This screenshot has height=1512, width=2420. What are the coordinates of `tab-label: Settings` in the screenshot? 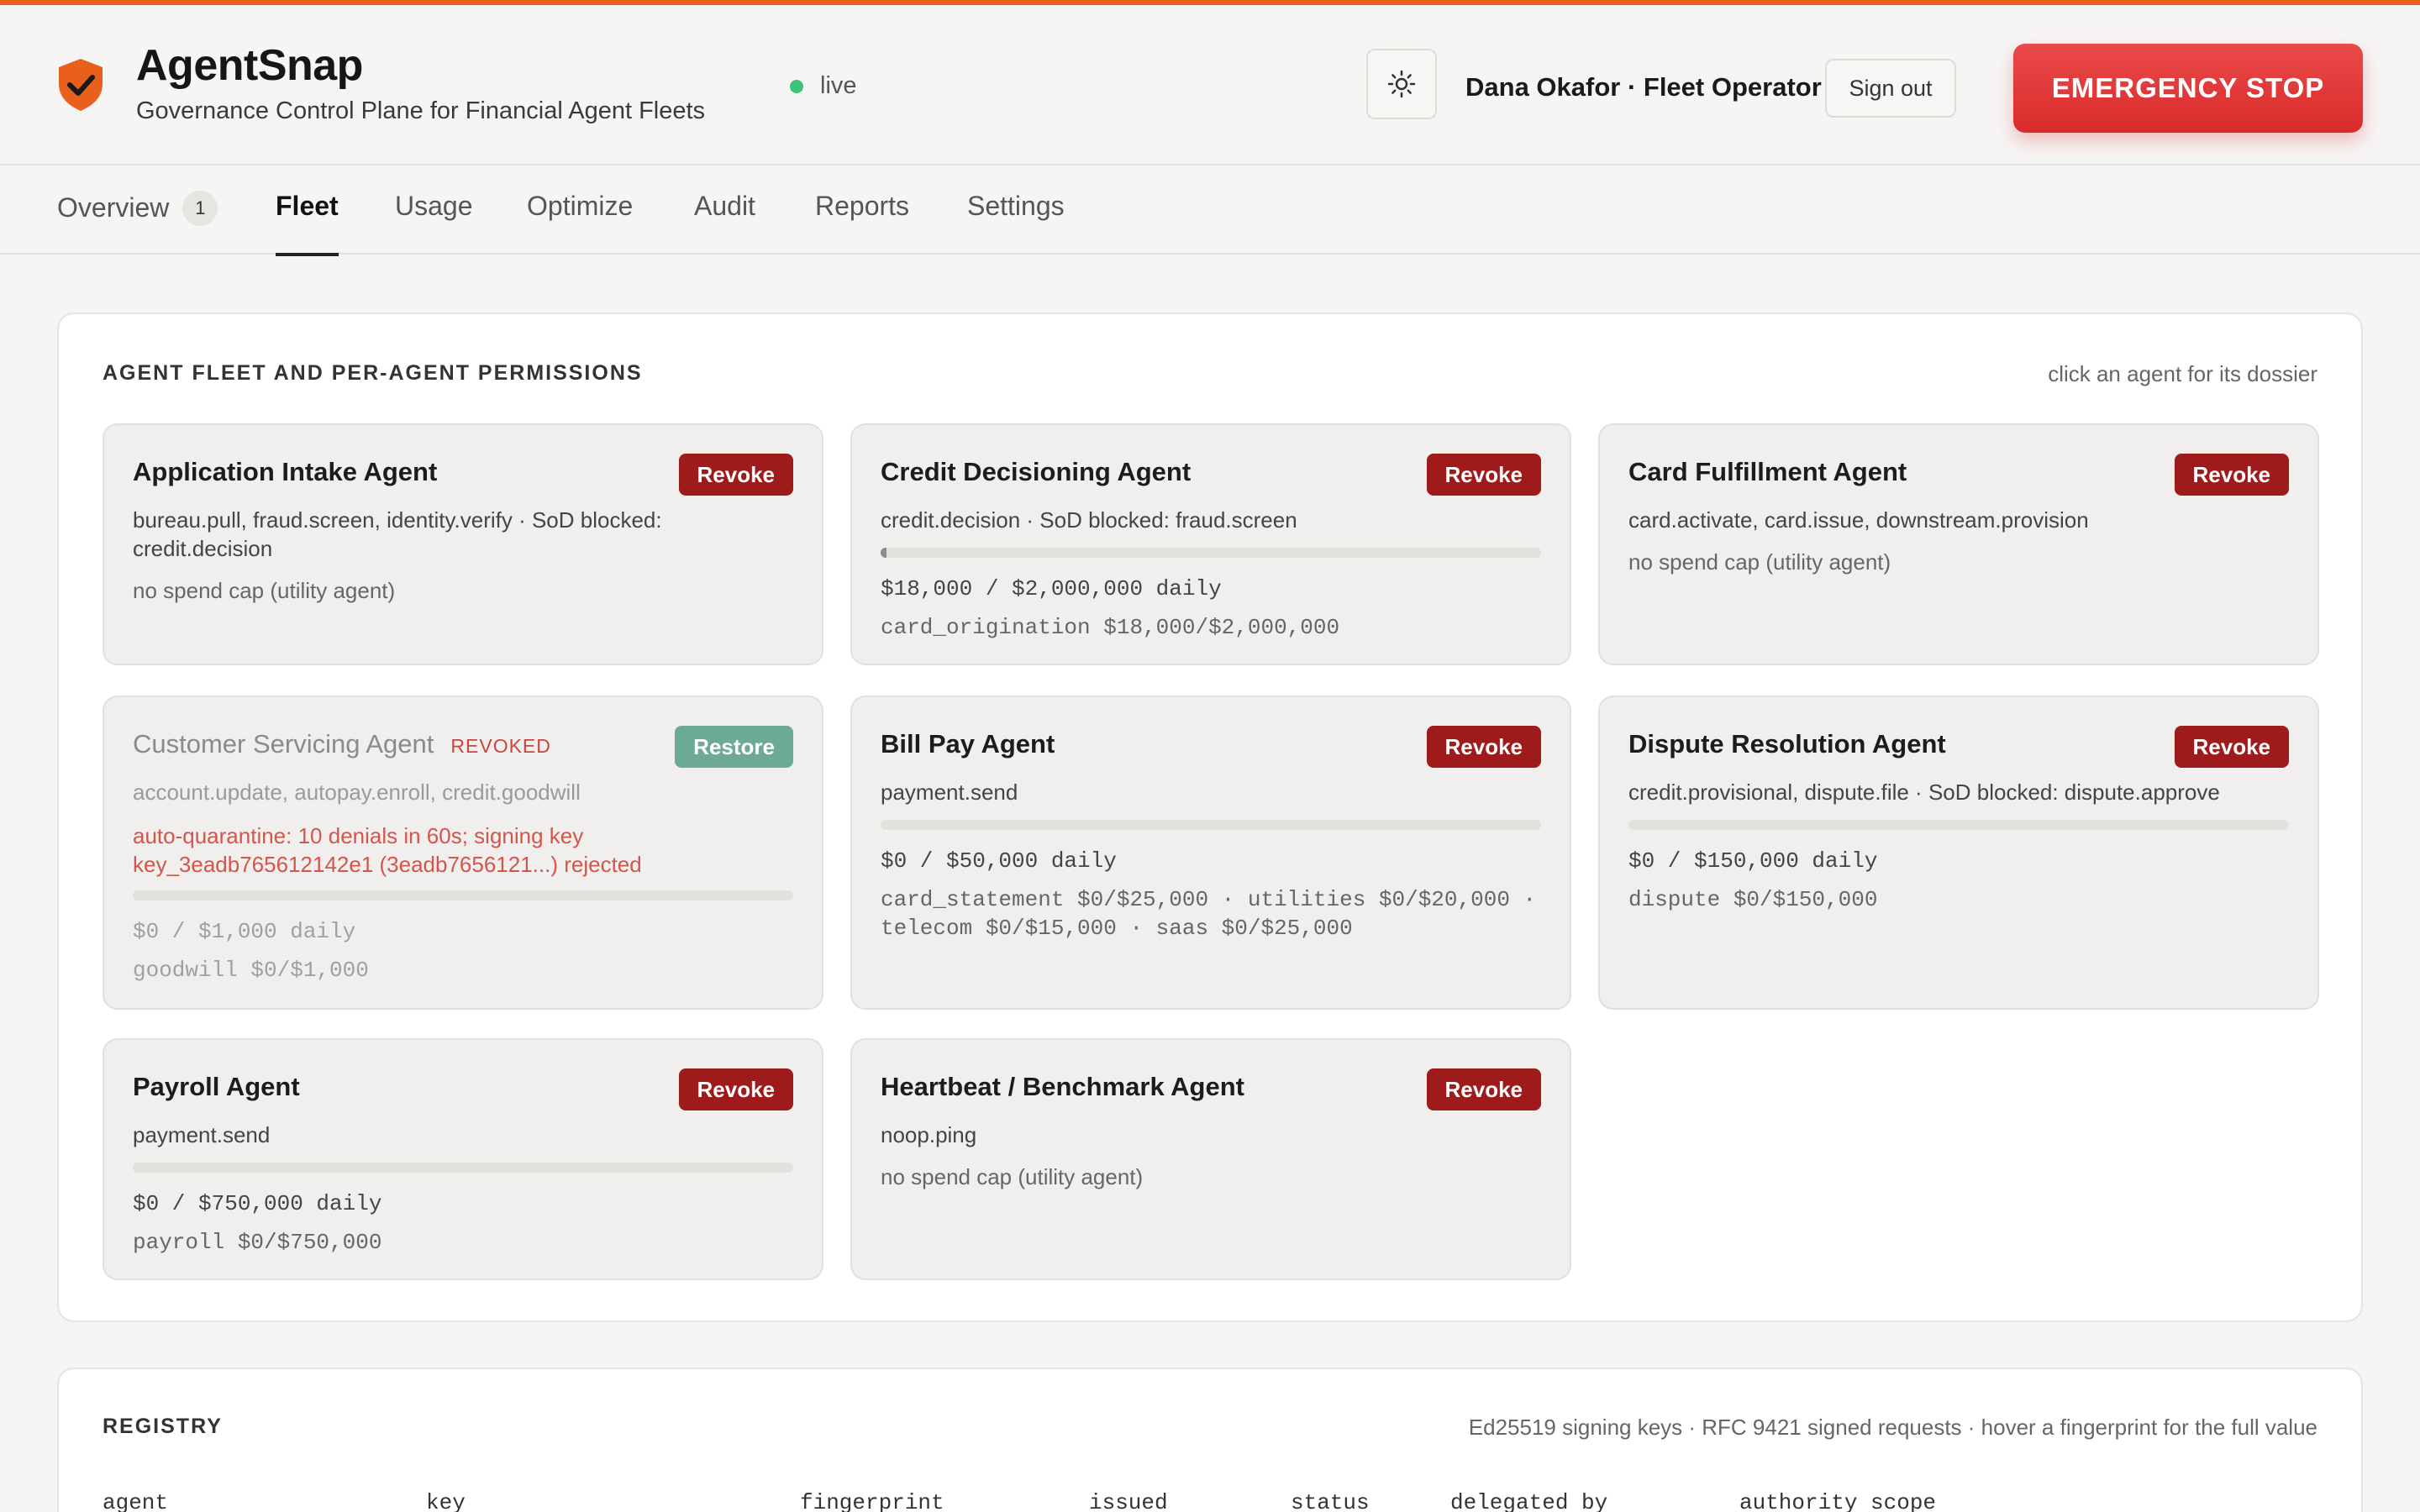 It's located at (1016, 206).